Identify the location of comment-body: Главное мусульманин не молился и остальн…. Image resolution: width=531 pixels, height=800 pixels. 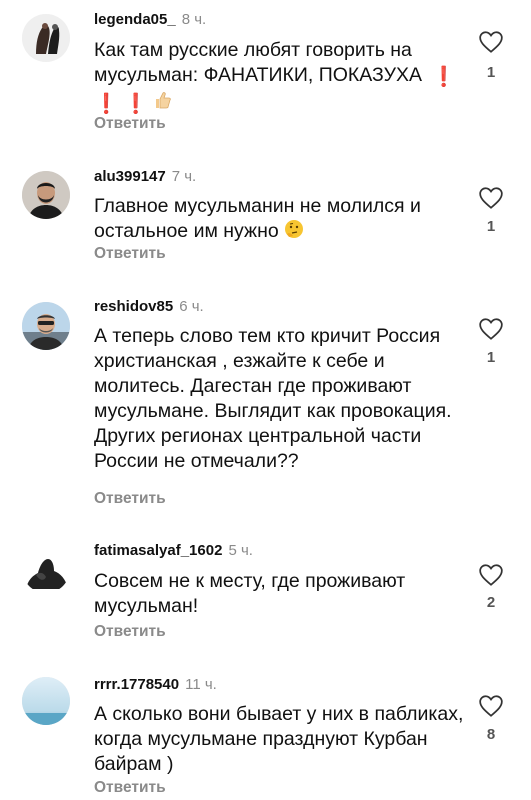
(257, 218).